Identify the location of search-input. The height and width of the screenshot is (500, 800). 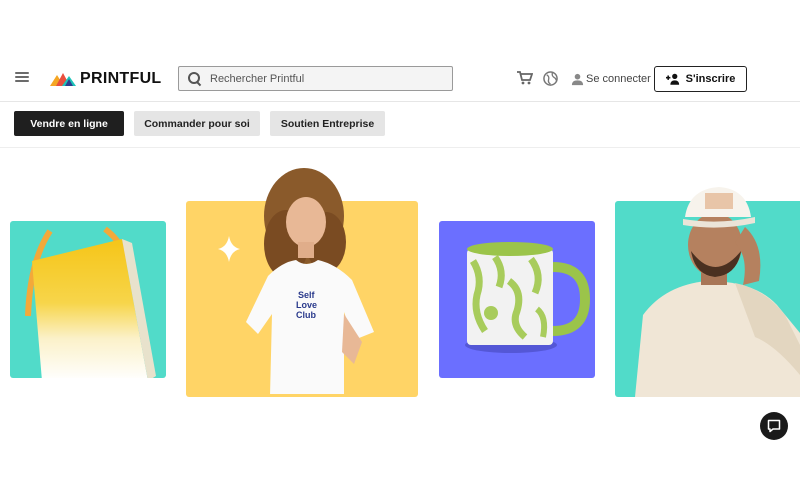
(325, 78).